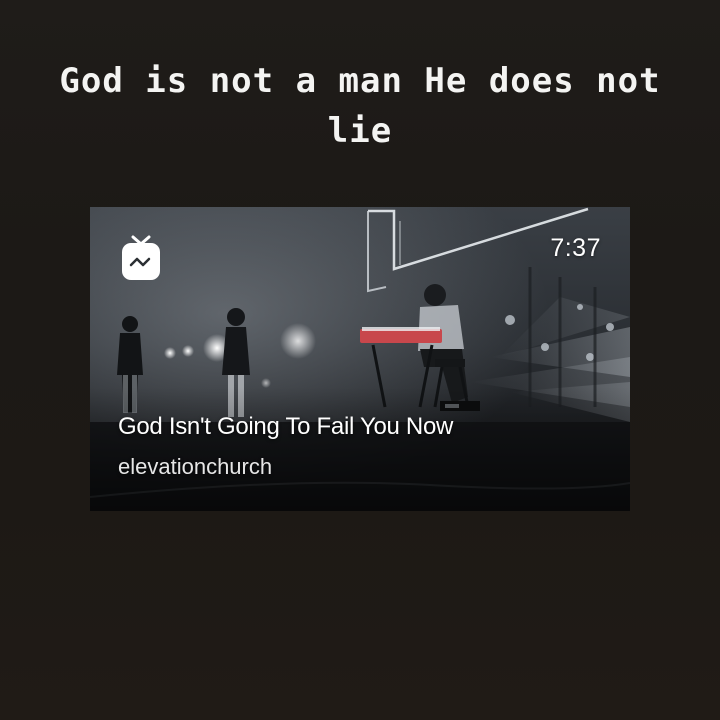 Image resolution: width=720 pixels, height=720 pixels. Describe the element at coordinates (286, 426) in the screenshot. I see `video-title: God Isn't Going To Fail You Now` at that location.